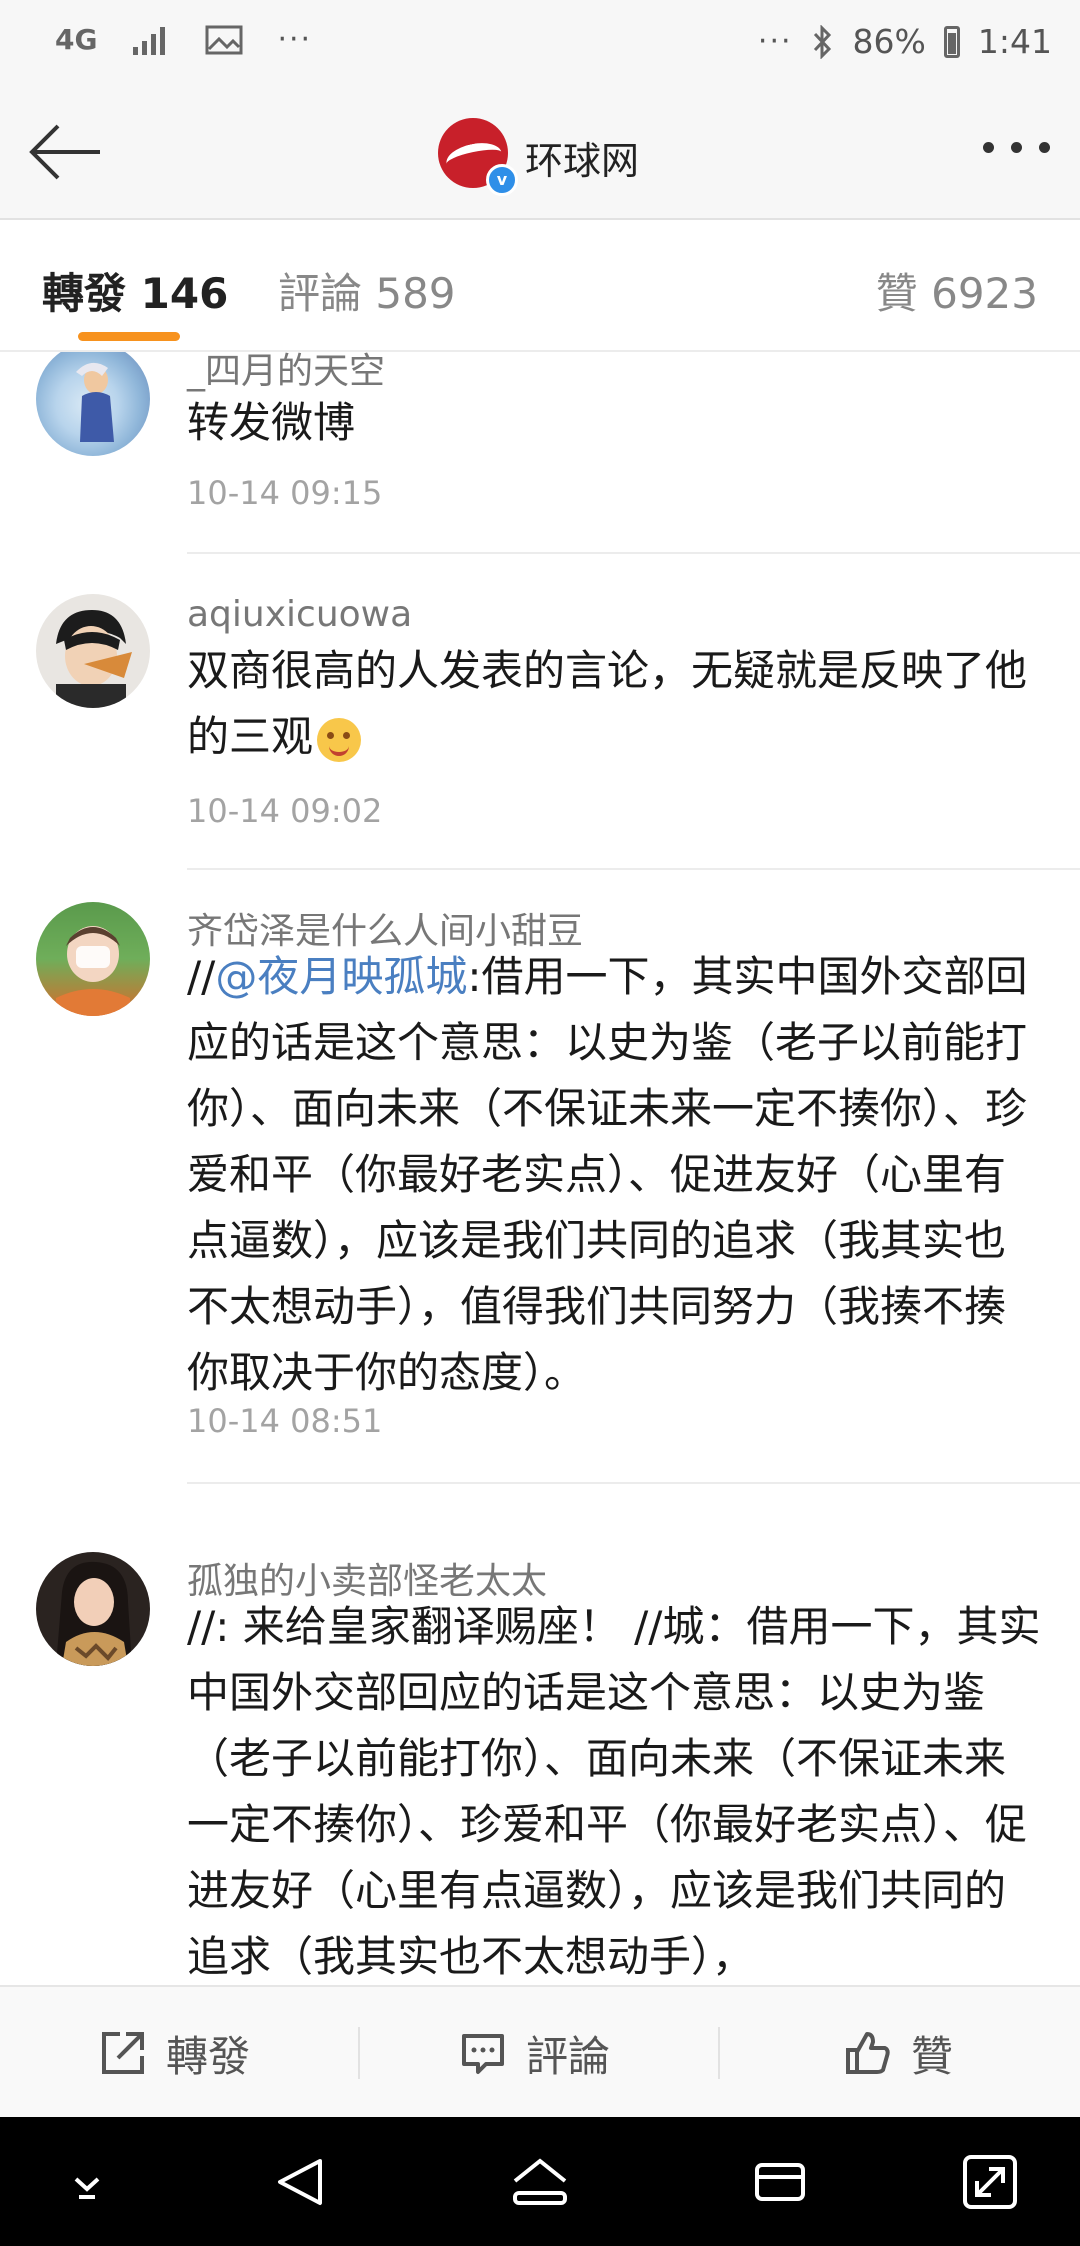 This screenshot has width=1080, height=2246. Describe the element at coordinates (299, 614) in the screenshot. I see `username: aqiuxicuowa` at that location.